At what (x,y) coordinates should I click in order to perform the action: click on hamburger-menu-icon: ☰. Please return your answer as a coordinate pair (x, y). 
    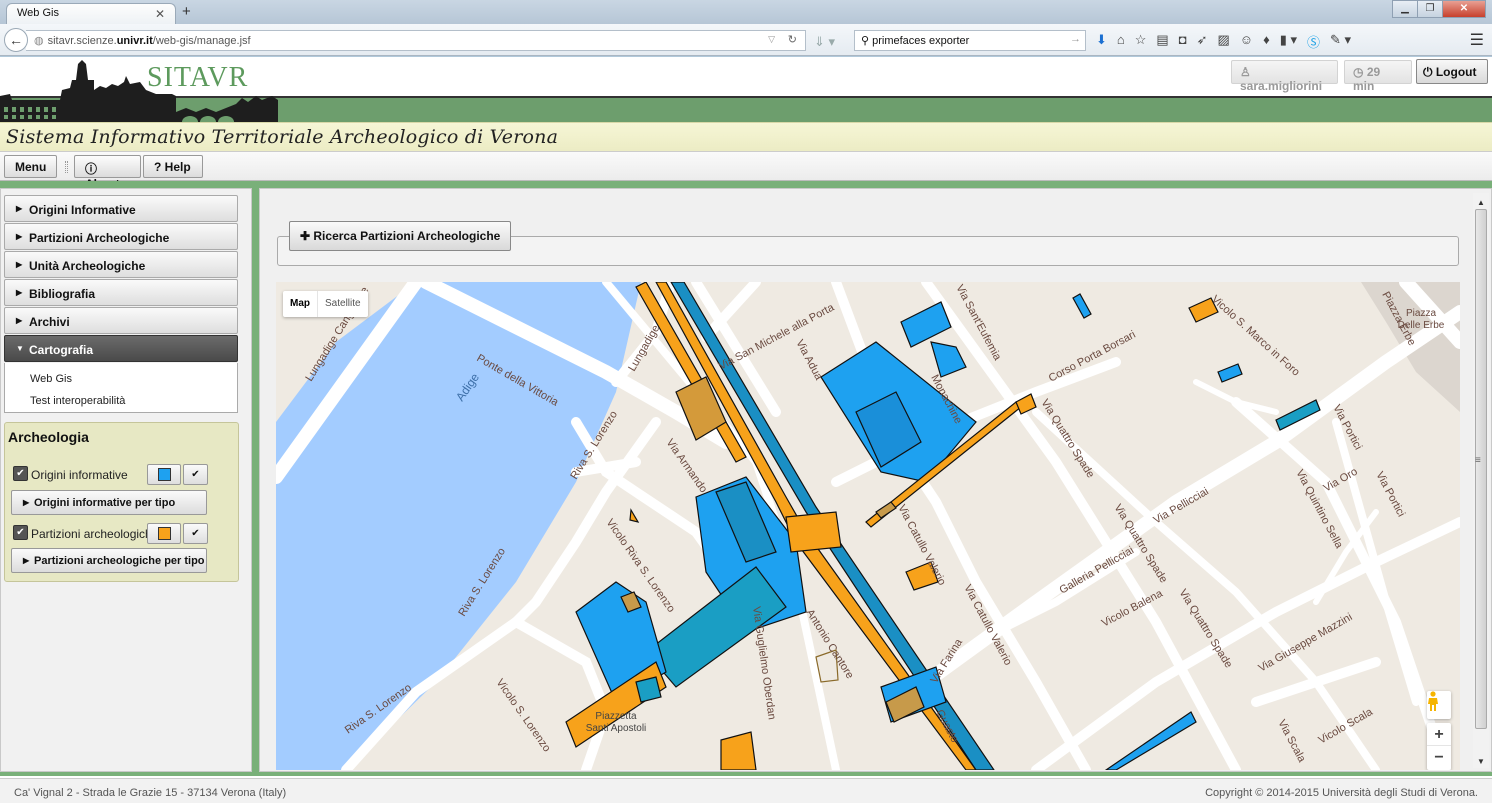
    Looking at the image, I should click on (1477, 40).